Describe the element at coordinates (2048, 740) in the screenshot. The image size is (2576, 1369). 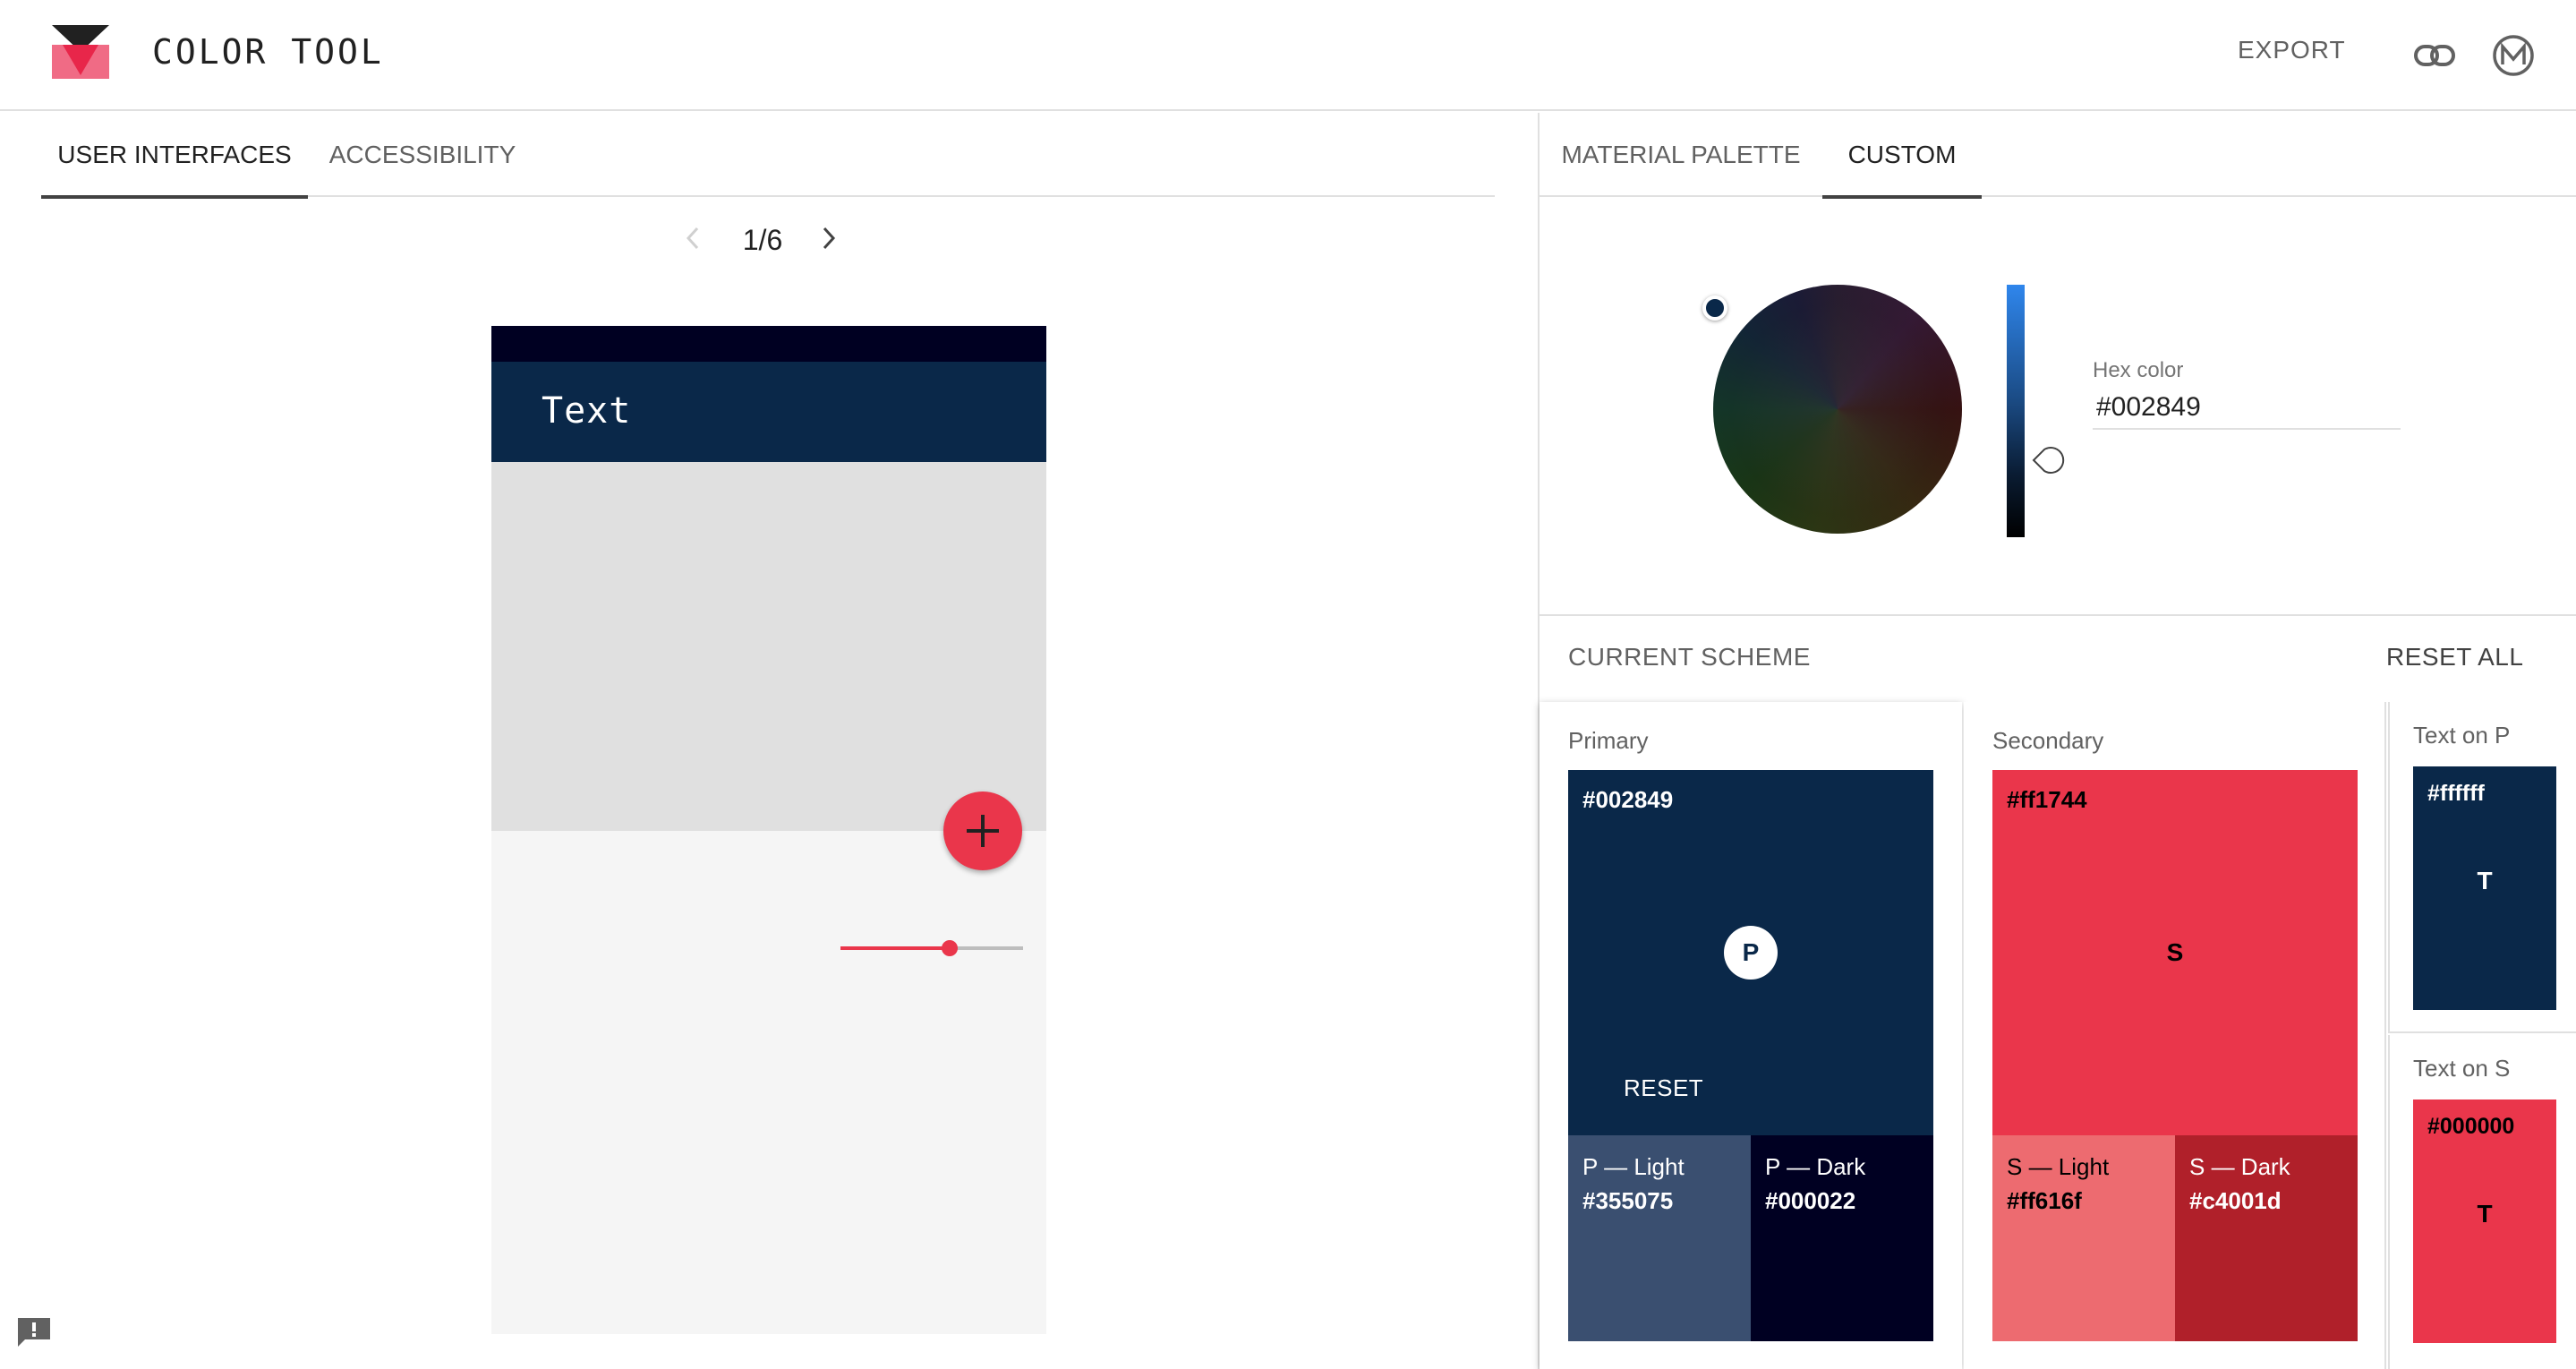
I see `secondary-label: Secondary` at that location.